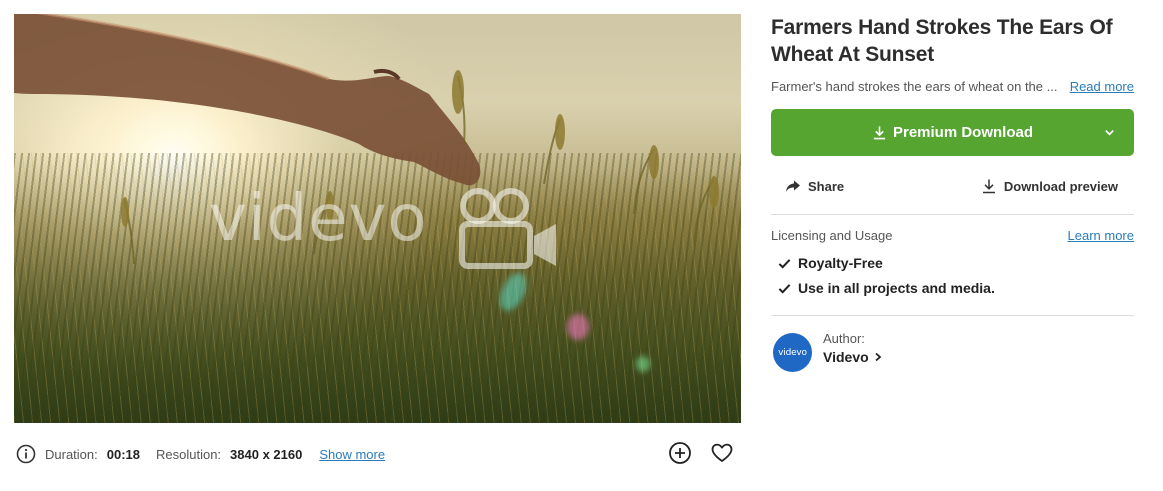 This screenshot has width=1163, height=491. I want to click on secondary-actions: Share Download preview, so click(952, 186).